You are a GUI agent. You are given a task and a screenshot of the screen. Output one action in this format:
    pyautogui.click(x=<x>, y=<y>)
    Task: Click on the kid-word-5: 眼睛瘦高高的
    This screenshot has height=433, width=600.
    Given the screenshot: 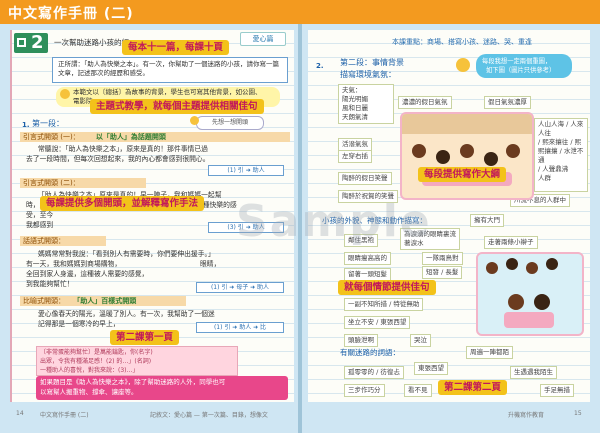 What is the action you would take?
    pyautogui.click(x=367, y=258)
    